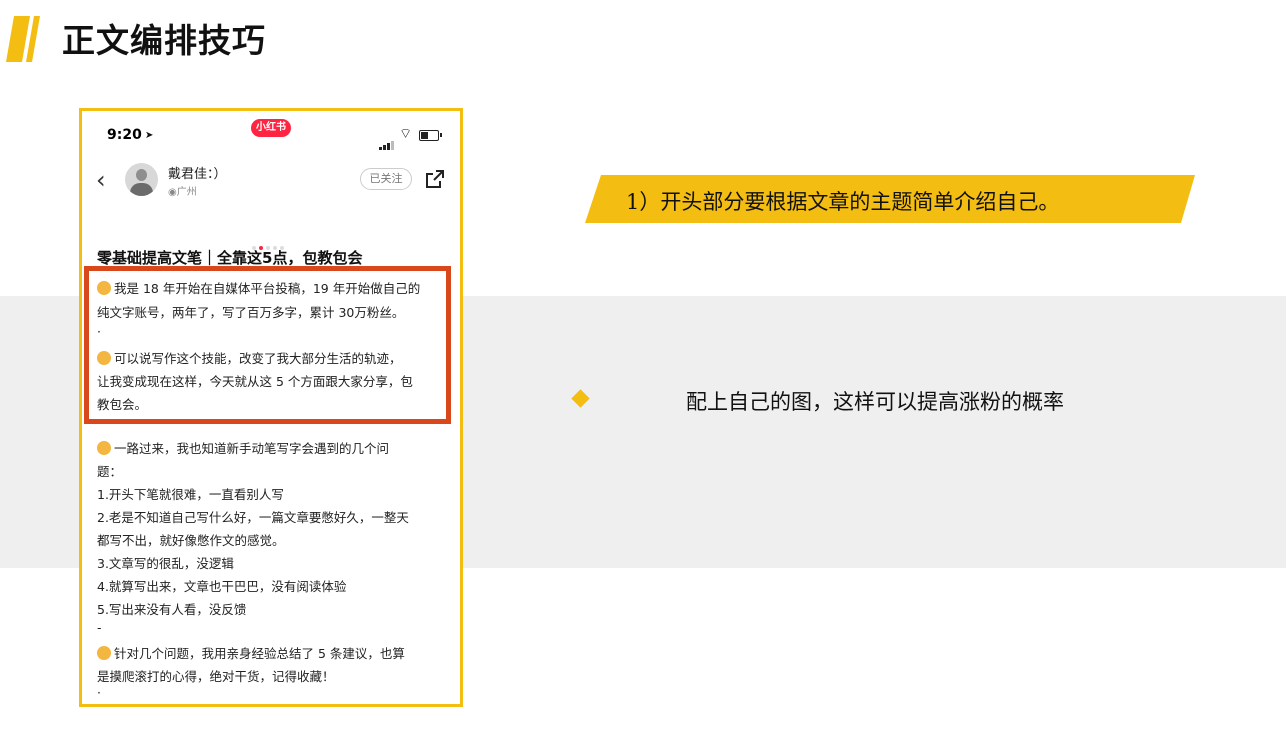 The width and height of the screenshot is (1286, 736). What do you see at coordinates (191, 540) in the screenshot?
I see `post-line: 都写不出，就好像憋作文的感觉。` at bounding box center [191, 540].